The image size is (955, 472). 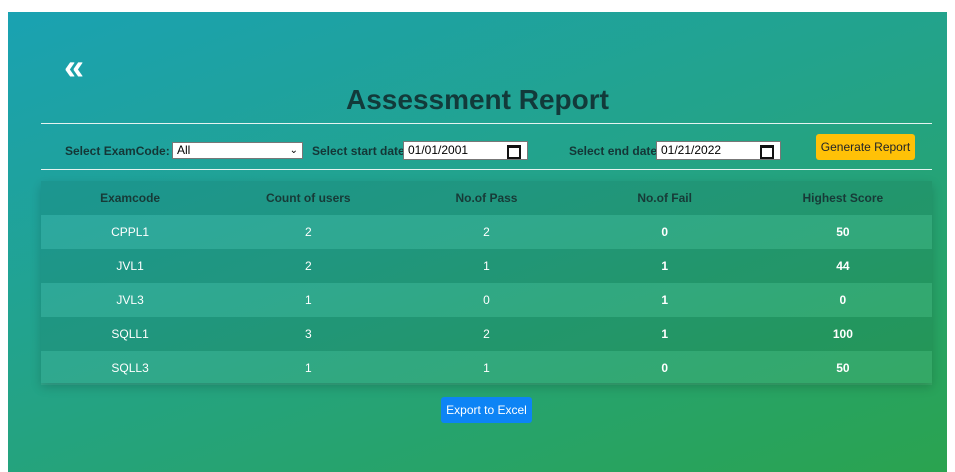 What do you see at coordinates (615, 151) in the screenshot?
I see `end-date-label: Select end date:` at bounding box center [615, 151].